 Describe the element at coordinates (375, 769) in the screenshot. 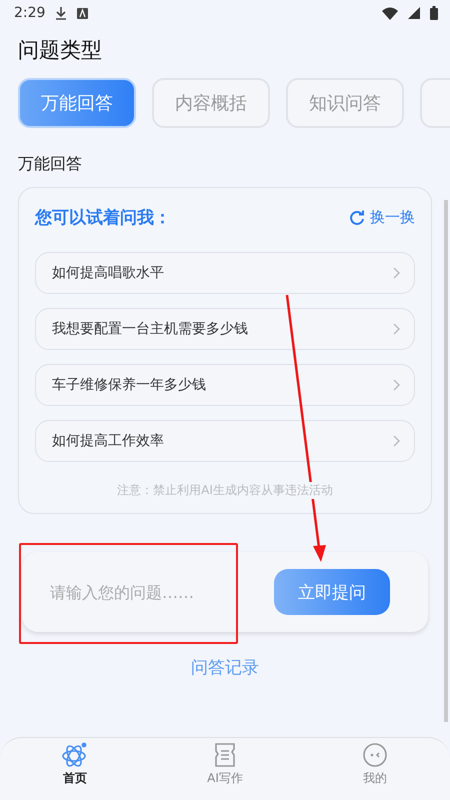

I see `nav-item: 我的` at that location.